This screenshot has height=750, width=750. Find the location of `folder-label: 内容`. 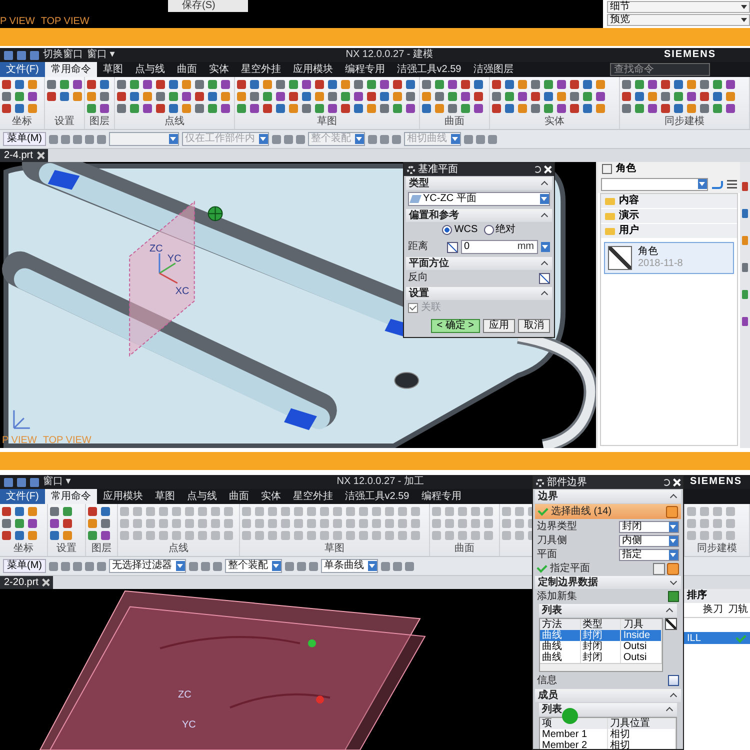

folder-label: 内容 is located at coordinates (629, 201).